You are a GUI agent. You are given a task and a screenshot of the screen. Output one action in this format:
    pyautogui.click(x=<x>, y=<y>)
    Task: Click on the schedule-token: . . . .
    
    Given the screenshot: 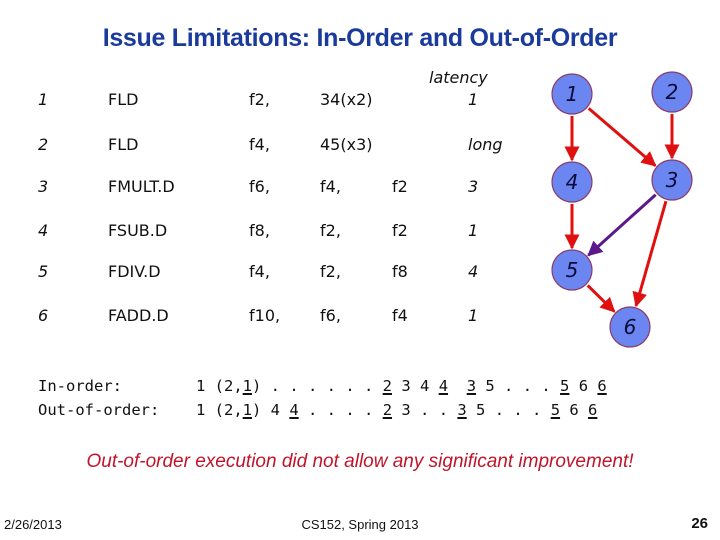 What is the action you would take?
    pyautogui.click(x=340, y=410)
    